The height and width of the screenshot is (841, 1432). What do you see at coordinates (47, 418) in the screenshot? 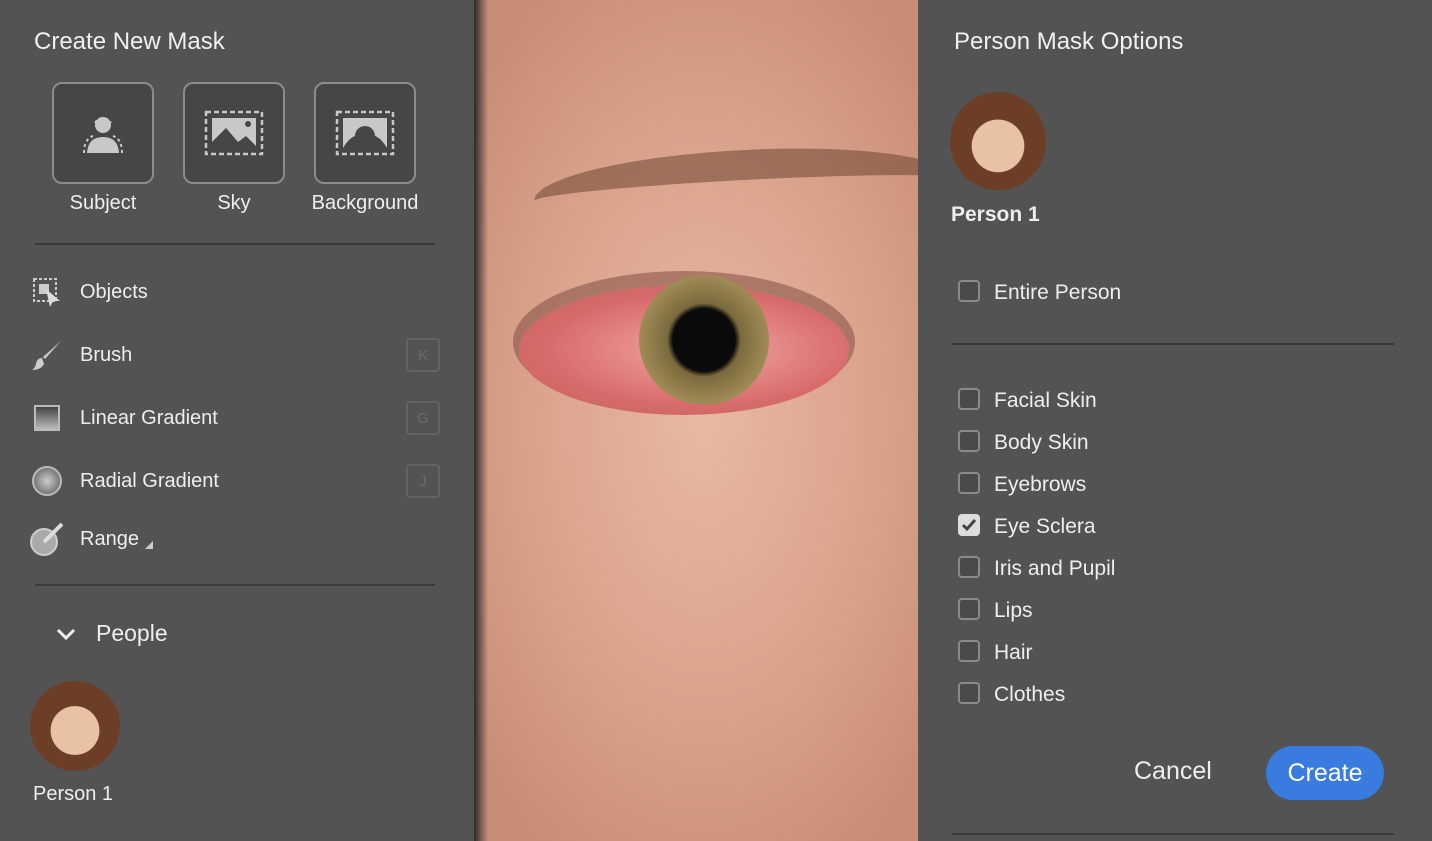
I see `linear-gradient-icon` at bounding box center [47, 418].